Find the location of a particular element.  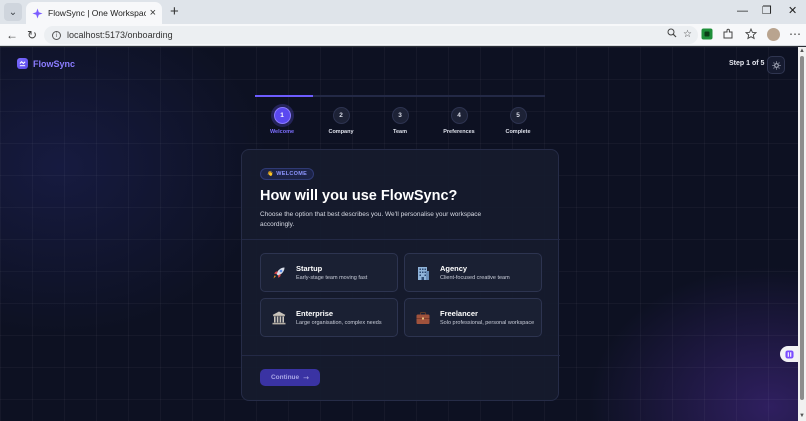

step-number: 5 is located at coordinates (518, 115).